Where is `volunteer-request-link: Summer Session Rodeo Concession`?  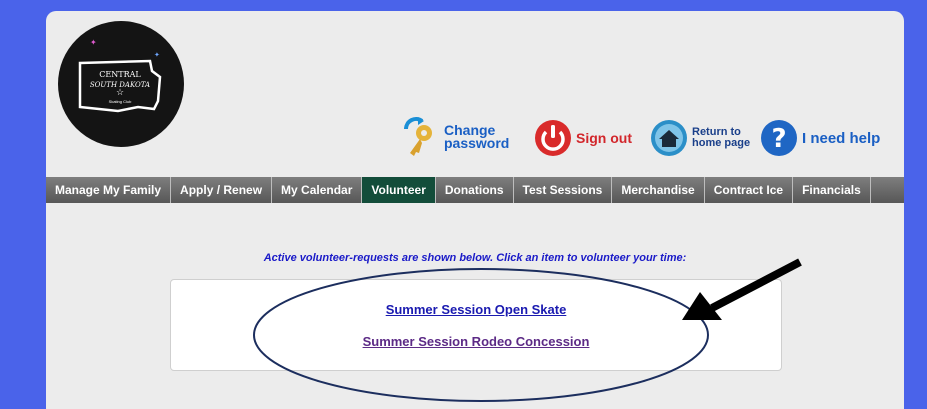
volunteer-request-link: Summer Session Rodeo Concession is located at coordinates (476, 341).